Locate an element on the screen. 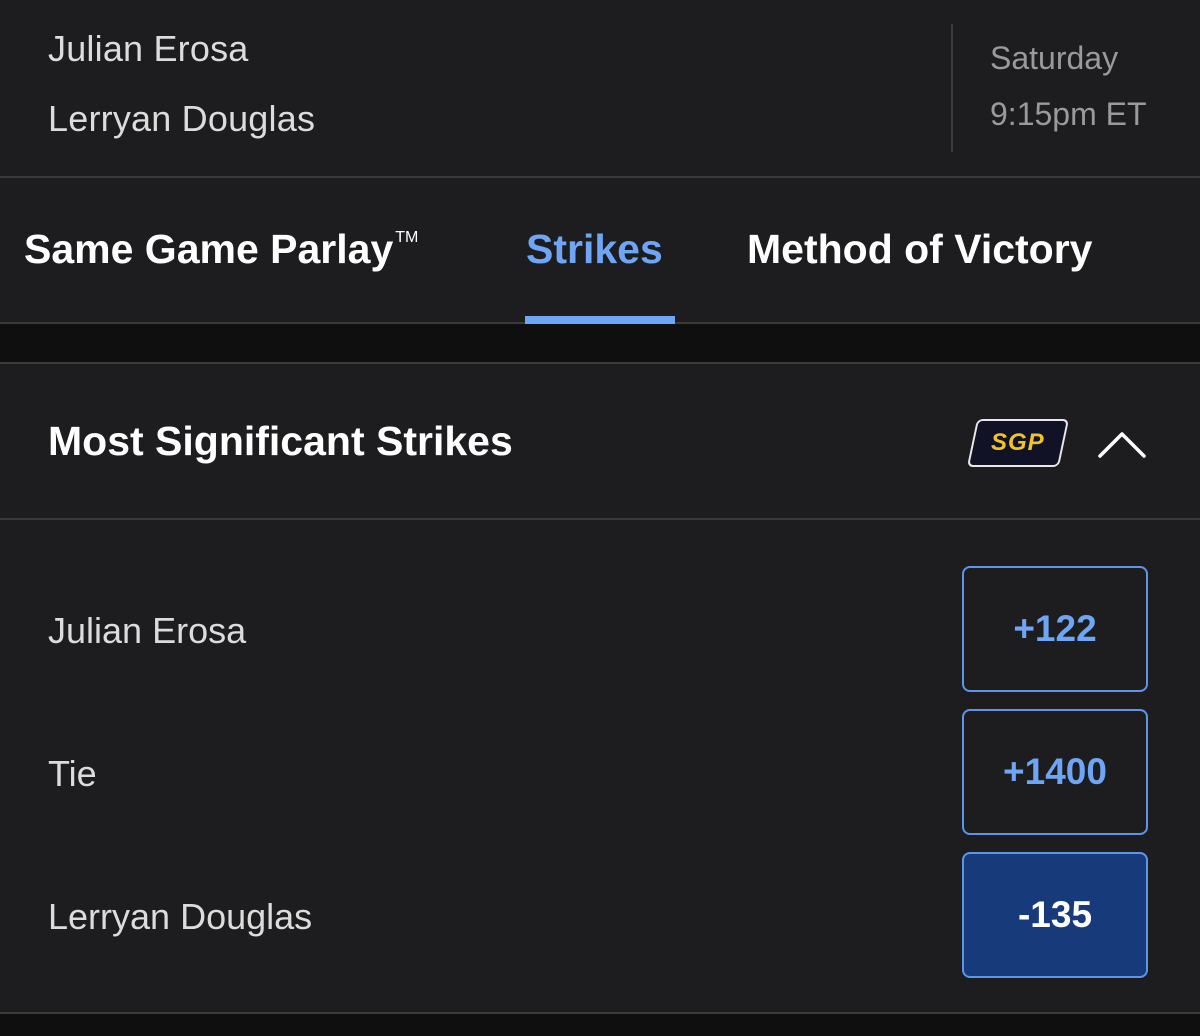  option-label: Lerryan Douglas is located at coordinates (180, 916).